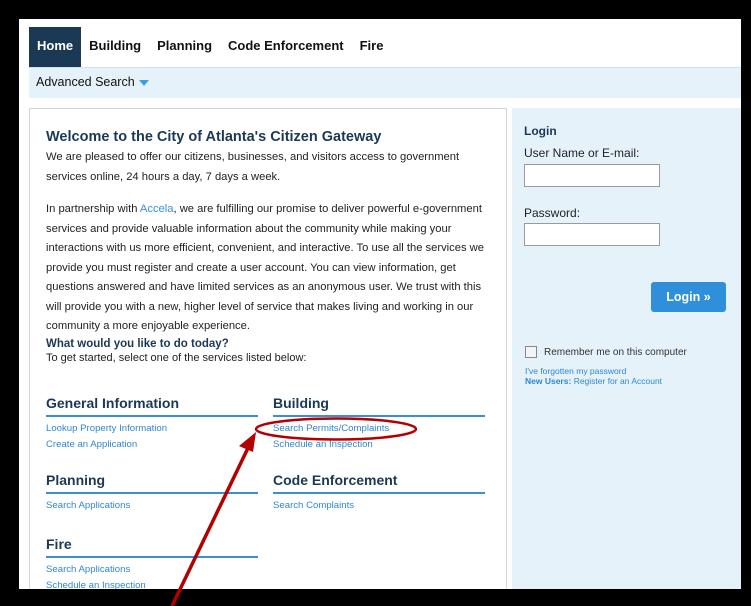 Image resolution: width=751 pixels, height=606 pixels. Describe the element at coordinates (143, 82) in the screenshot. I see `caret-down-icon` at that location.